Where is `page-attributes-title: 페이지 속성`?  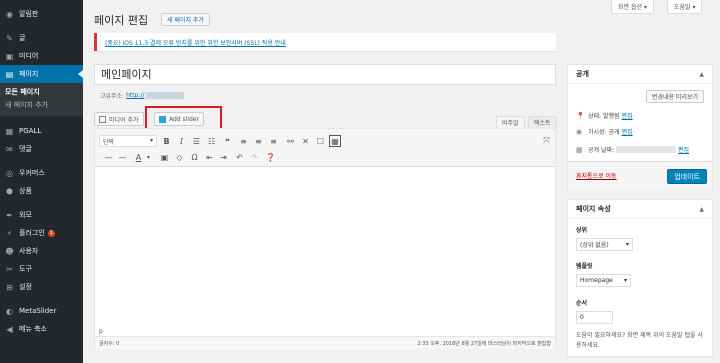
page-attributes-title: 페이지 속성 is located at coordinates (593, 209).